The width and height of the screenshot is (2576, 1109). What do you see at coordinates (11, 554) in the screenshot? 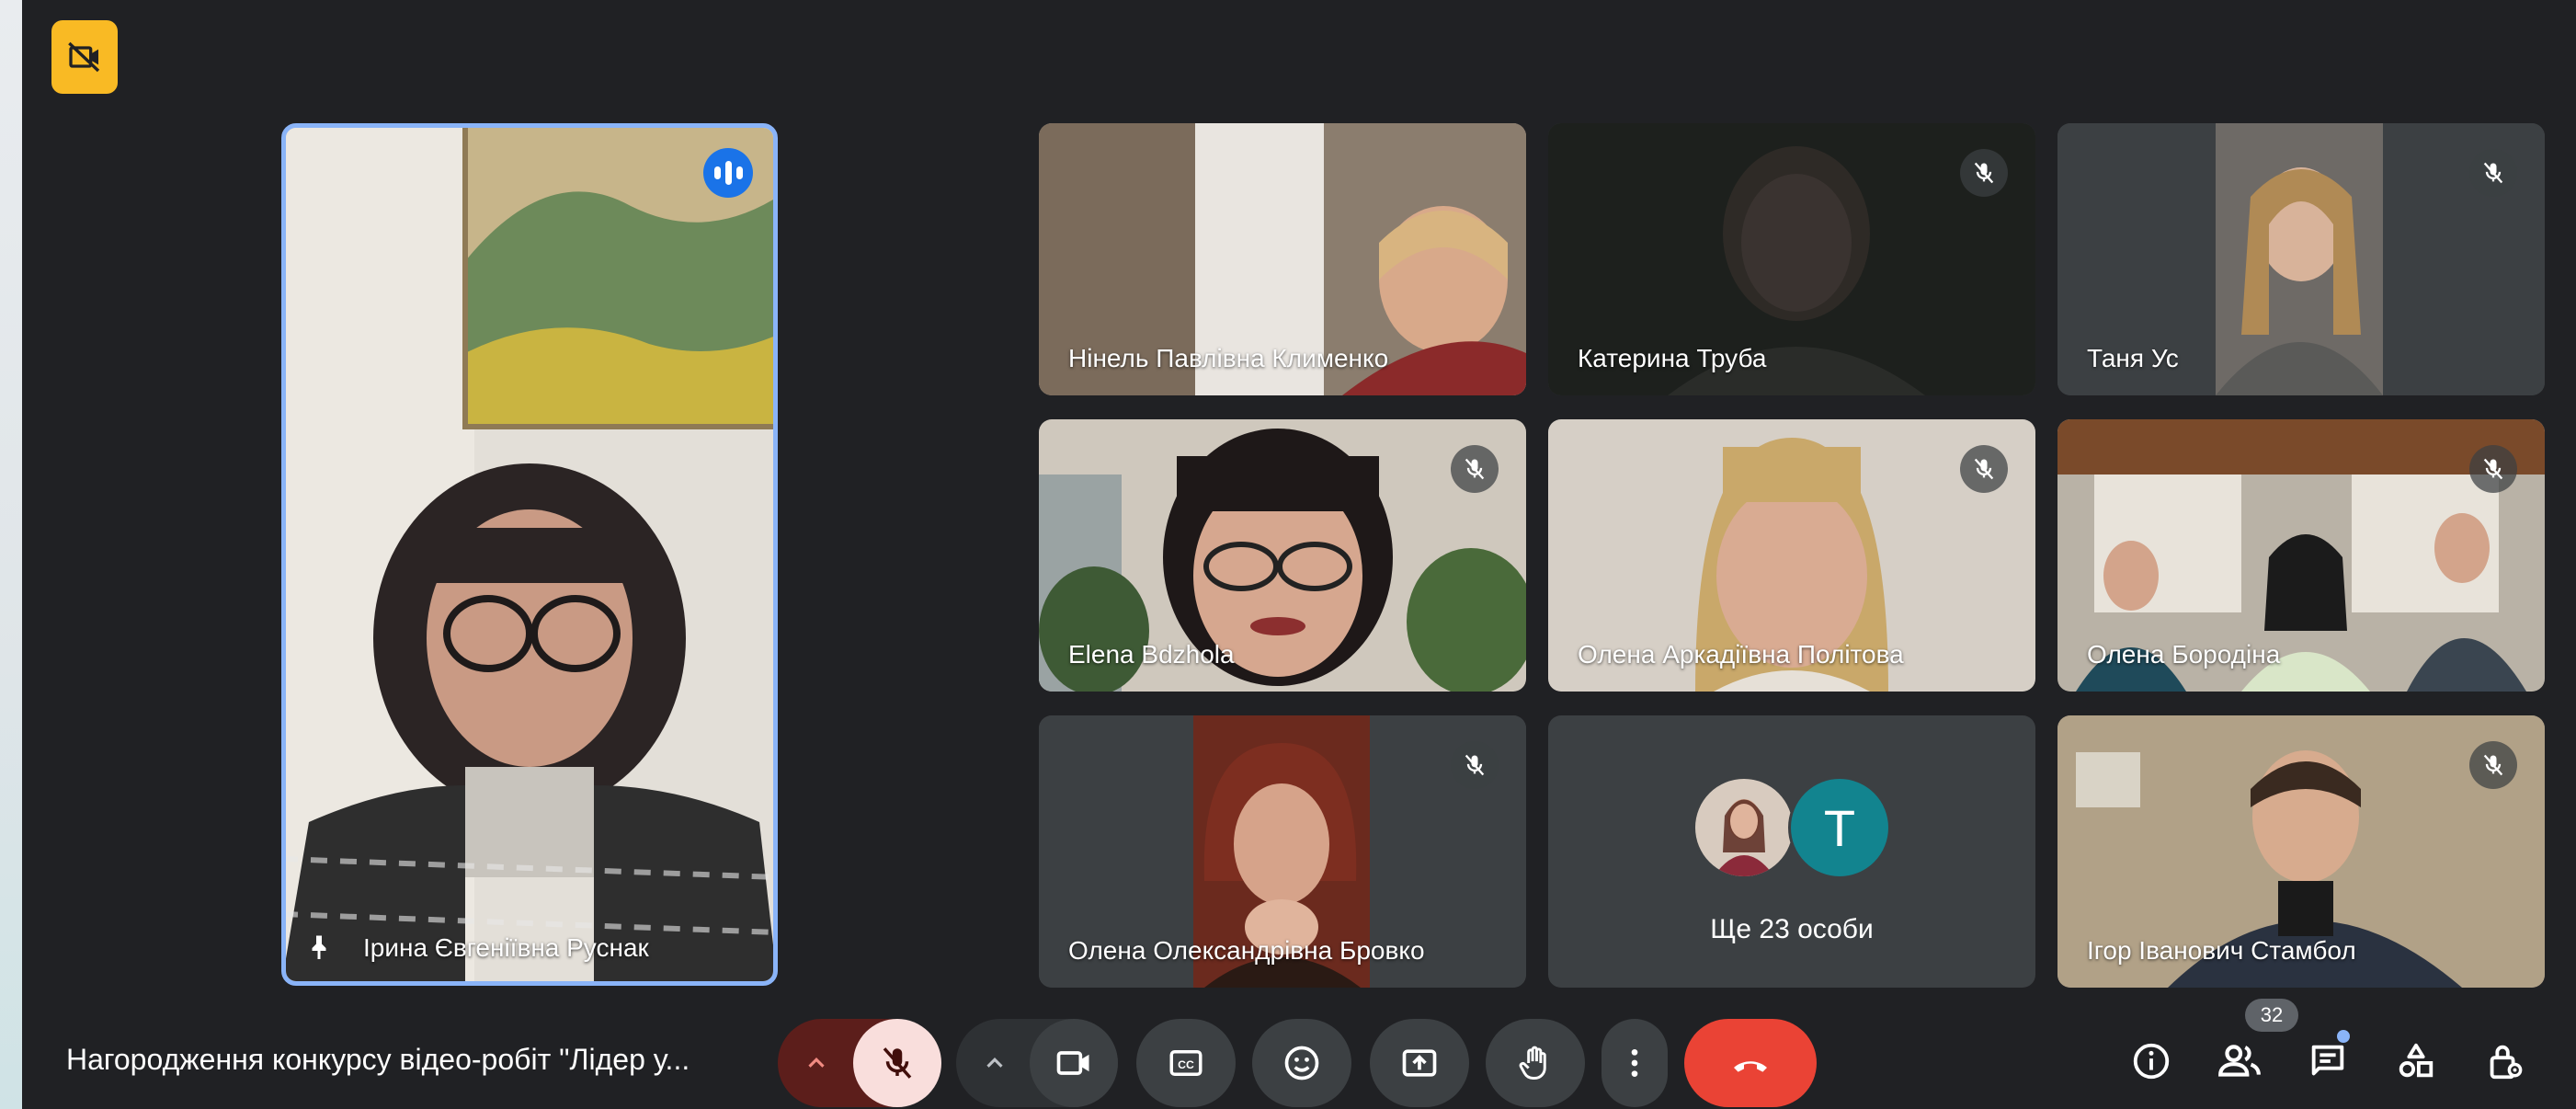
I see `left-window-edge` at bounding box center [11, 554].